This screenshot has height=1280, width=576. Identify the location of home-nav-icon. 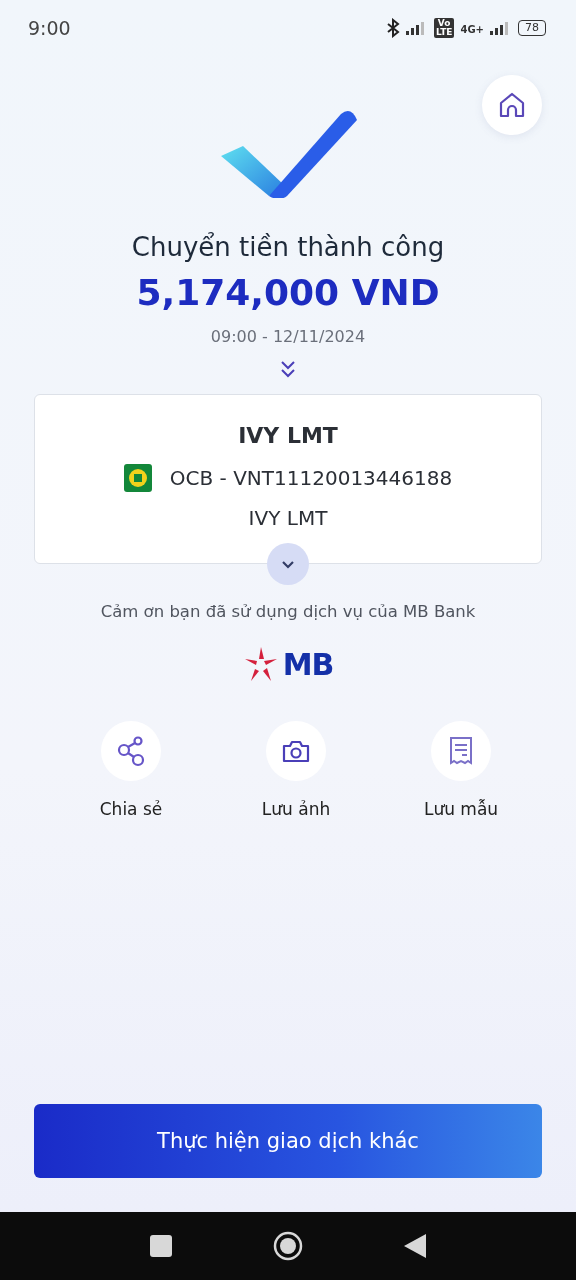
(288, 1246).